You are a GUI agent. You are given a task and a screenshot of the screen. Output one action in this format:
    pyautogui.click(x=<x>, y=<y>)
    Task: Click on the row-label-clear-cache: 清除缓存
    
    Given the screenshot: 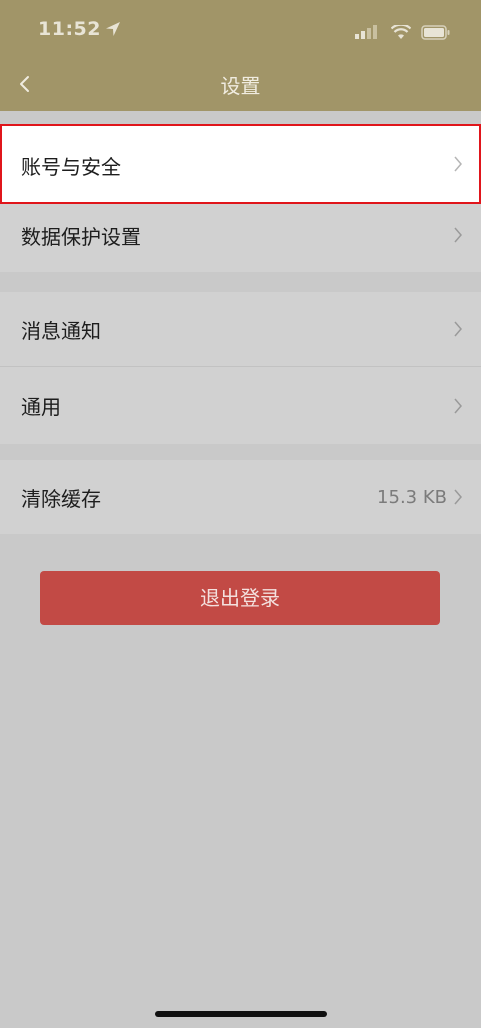 What is the action you would take?
    pyautogui.click(x=61, y=498)
    